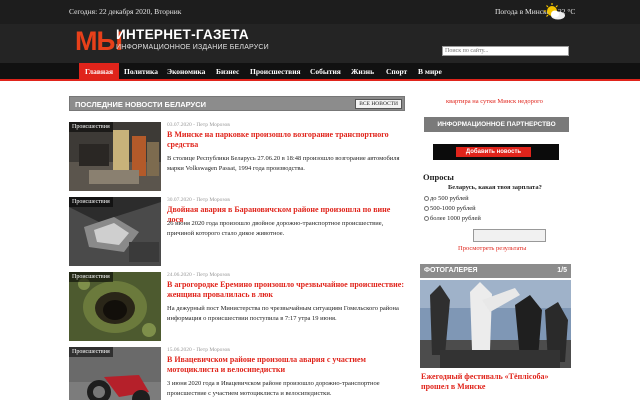 The image size is (640, 400). I want to click on current-date: Сегодня: 22 декабря 2020, Вторник, so click(125, 11).